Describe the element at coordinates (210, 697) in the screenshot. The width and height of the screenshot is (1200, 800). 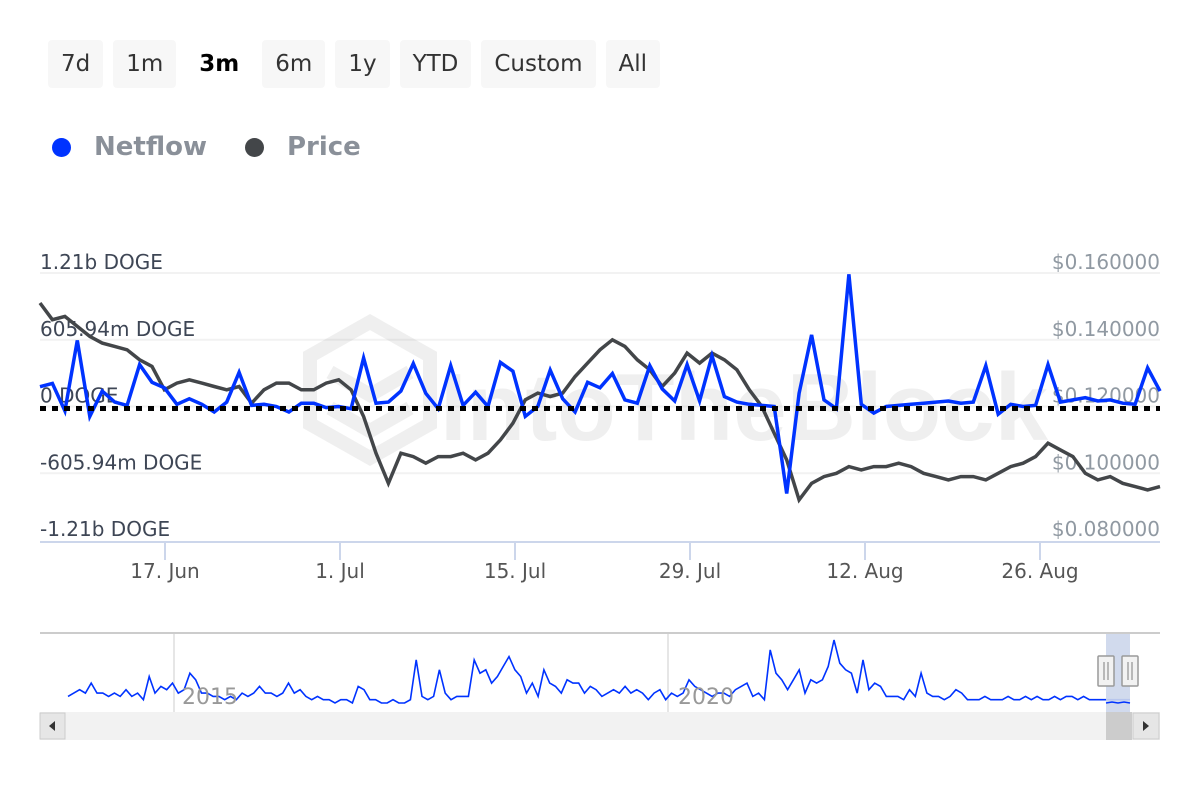
I see `navigator-year-label: 2015` at that location.